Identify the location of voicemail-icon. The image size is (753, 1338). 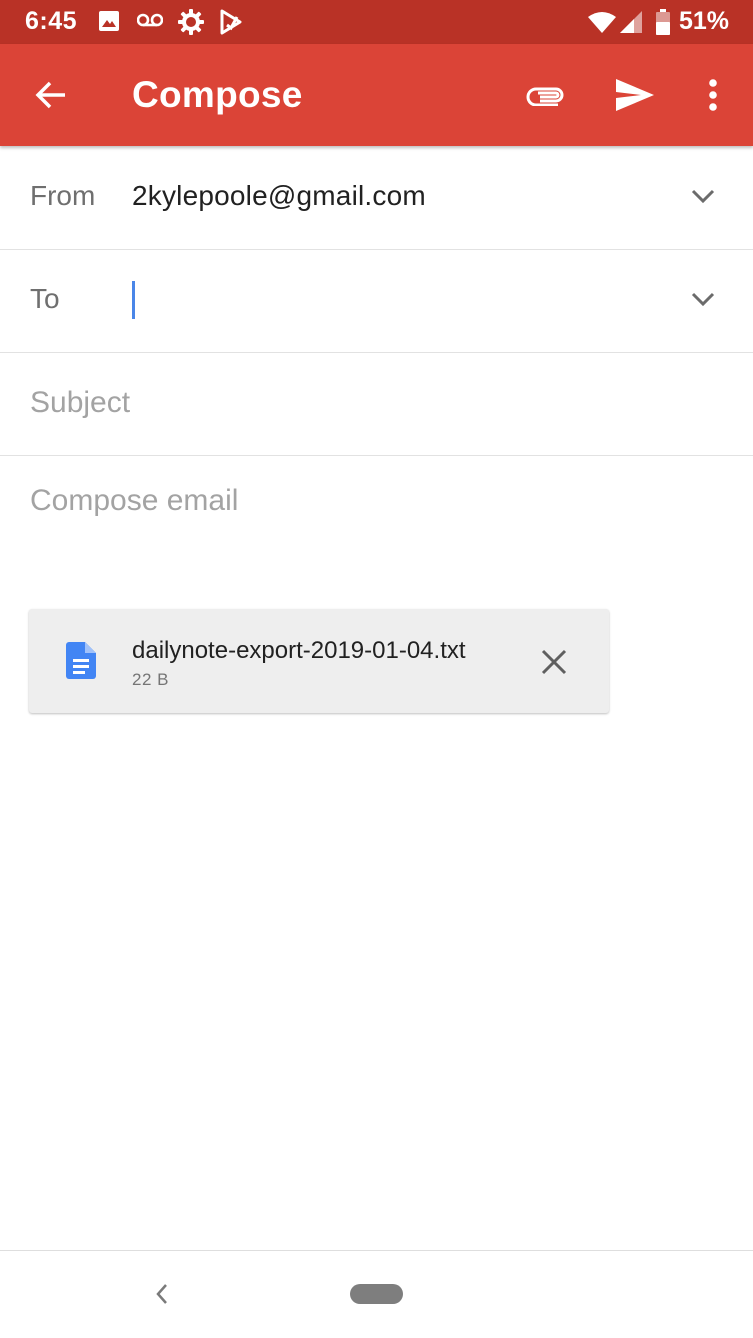
(150, 23).